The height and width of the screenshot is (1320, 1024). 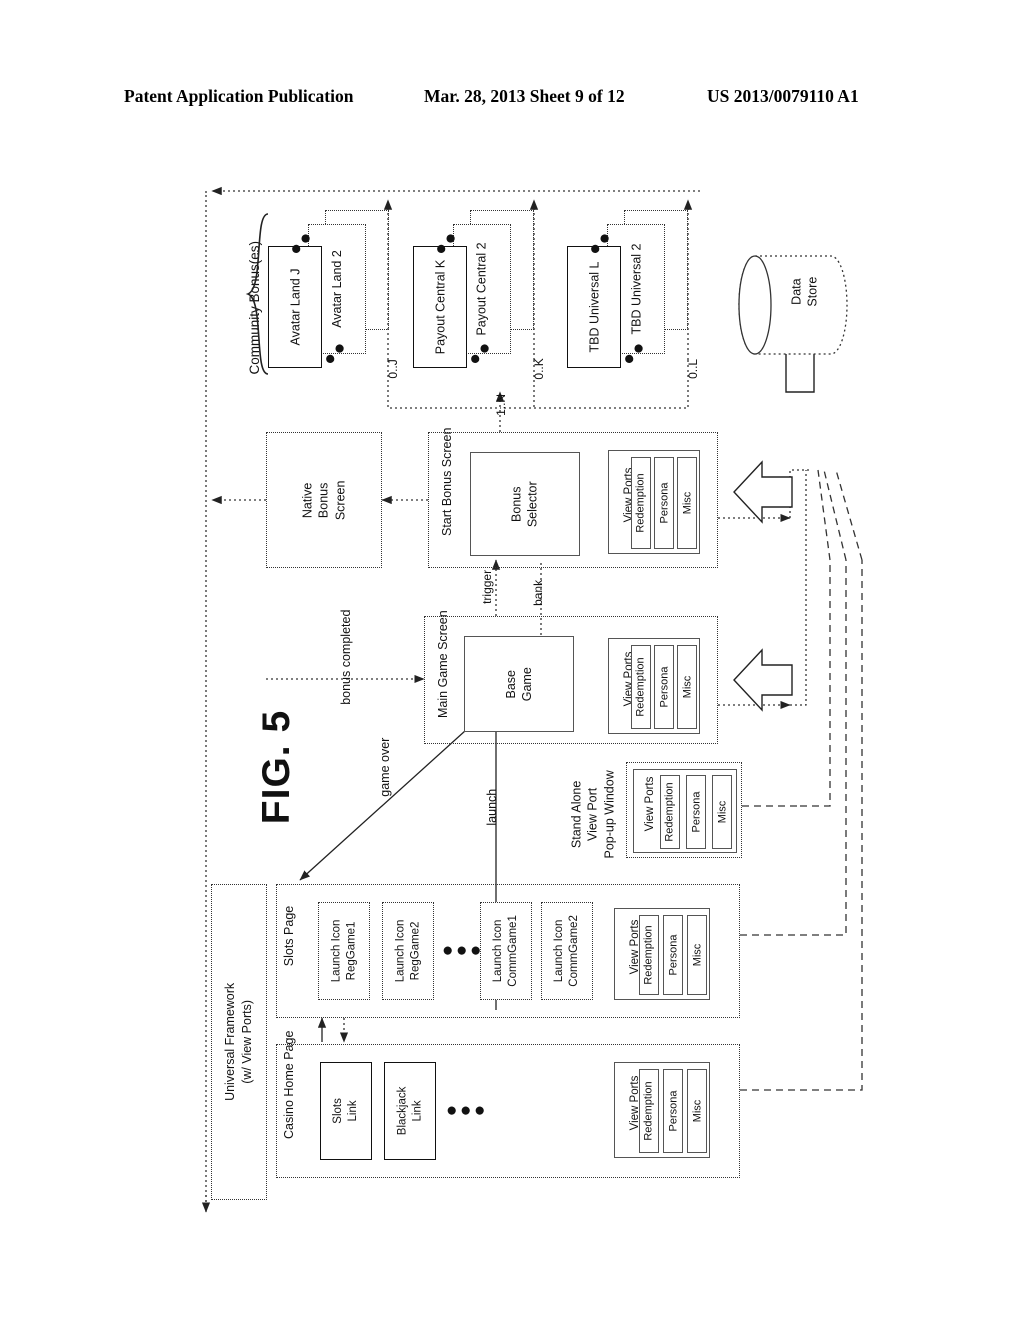 What do you see at coordinates (467, 1110) in the screenshot?
I see `casino-home-page-ellipsis: ●●●` at bounding box center [467, 1110].